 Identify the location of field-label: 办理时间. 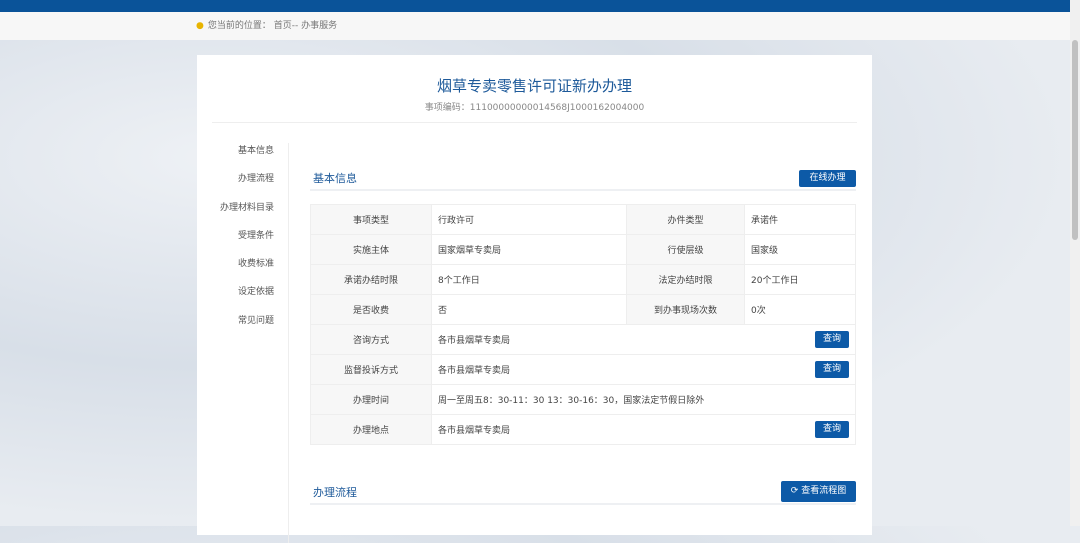
(371, 399).